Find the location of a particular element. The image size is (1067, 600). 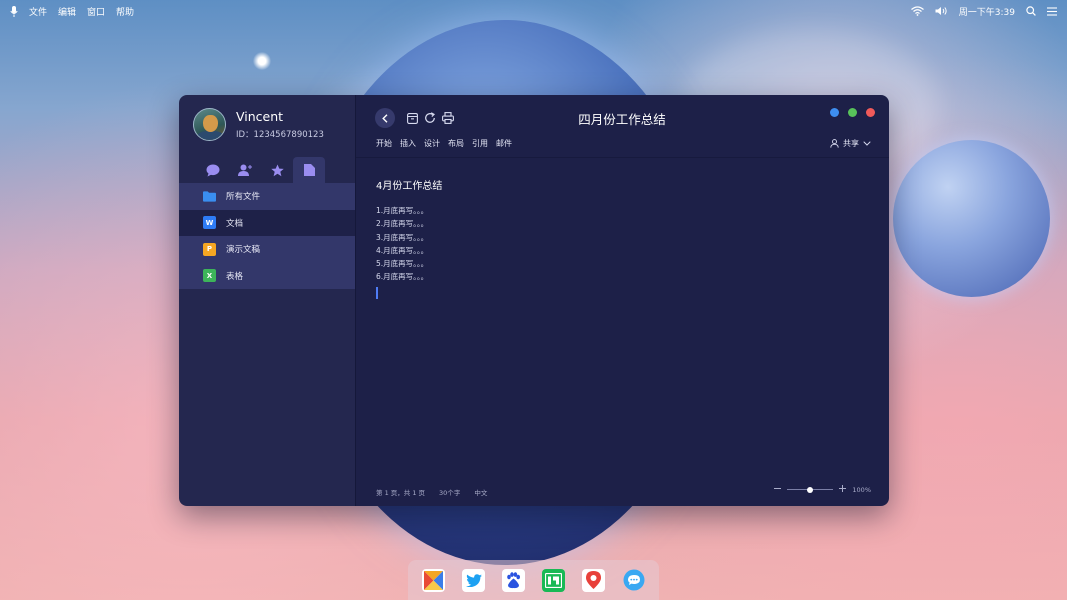

map-pin-icon is located at coordinates (593, 580).